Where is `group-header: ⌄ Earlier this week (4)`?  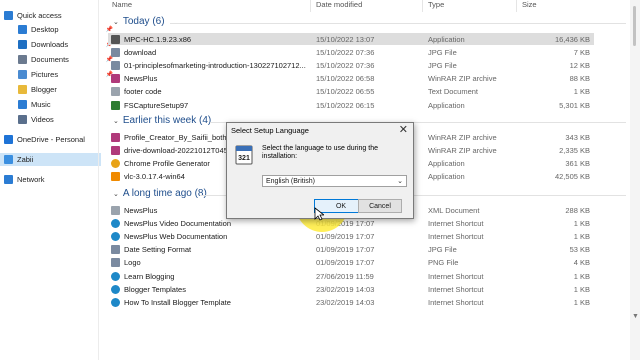 group-header: ⌄ Earlier this week (4) is located at coordinates (162, 120).